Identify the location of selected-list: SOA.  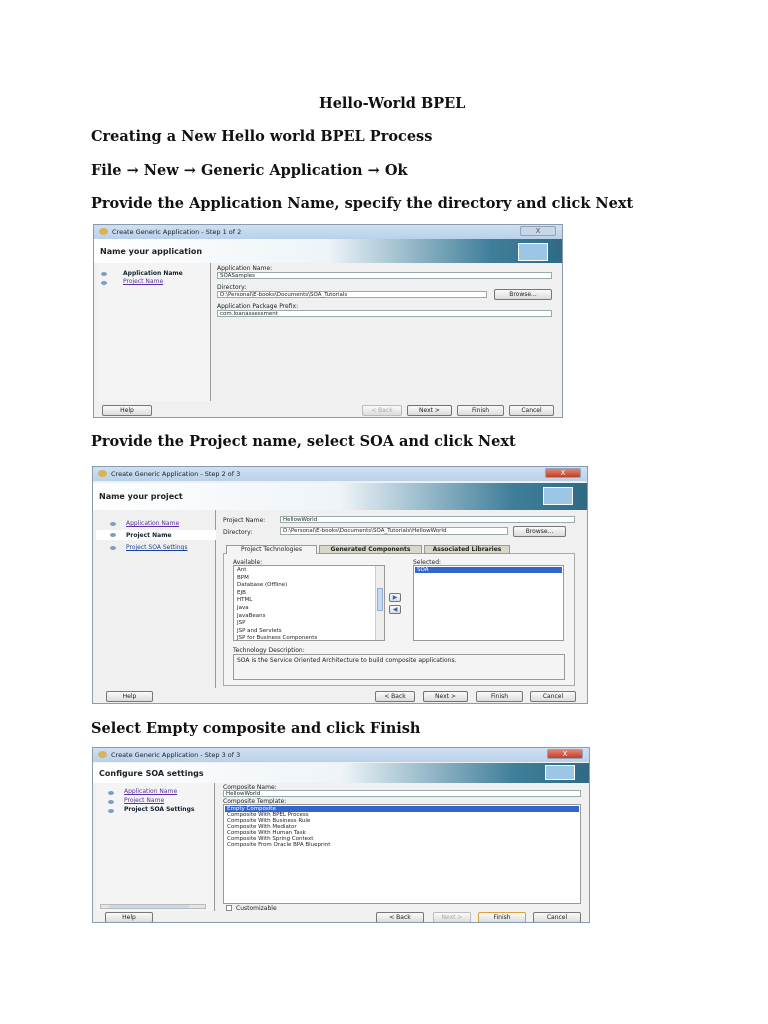
(488, 603).